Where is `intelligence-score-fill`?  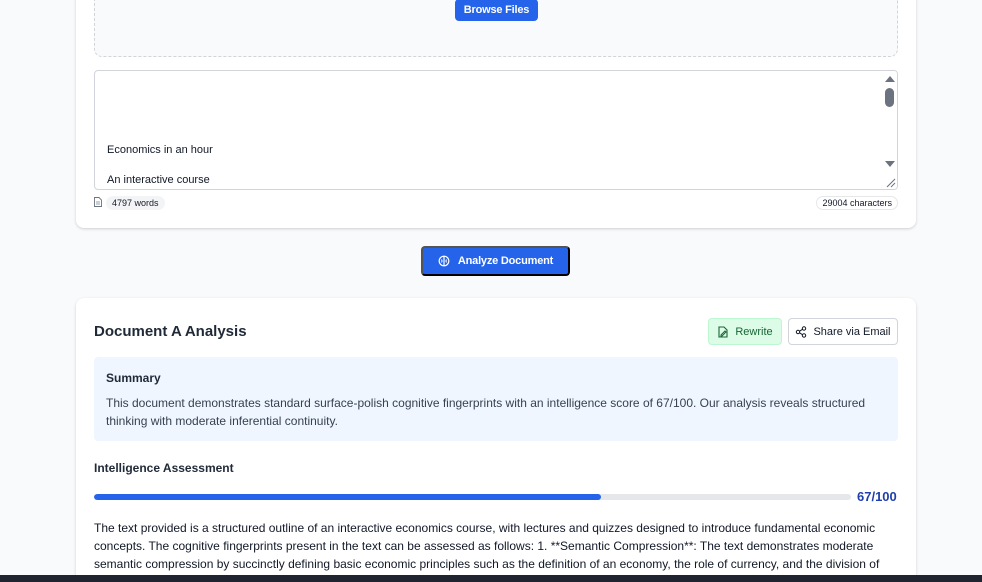
intelligence-score-fill is located at coordinates (348, 497).